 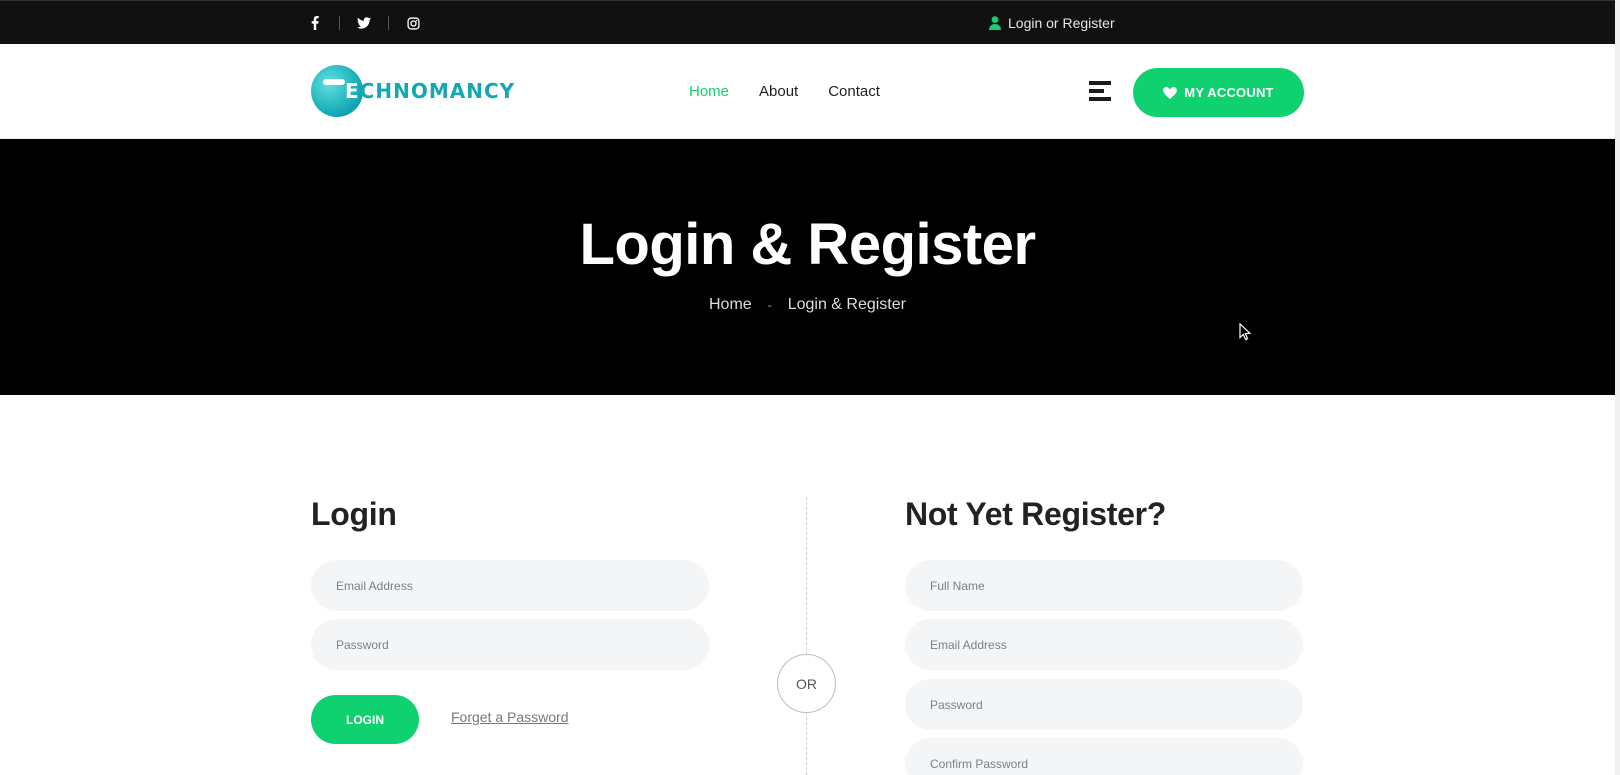 I want to click on logo: ECHNOMANCY, so click(x=412, y=91).